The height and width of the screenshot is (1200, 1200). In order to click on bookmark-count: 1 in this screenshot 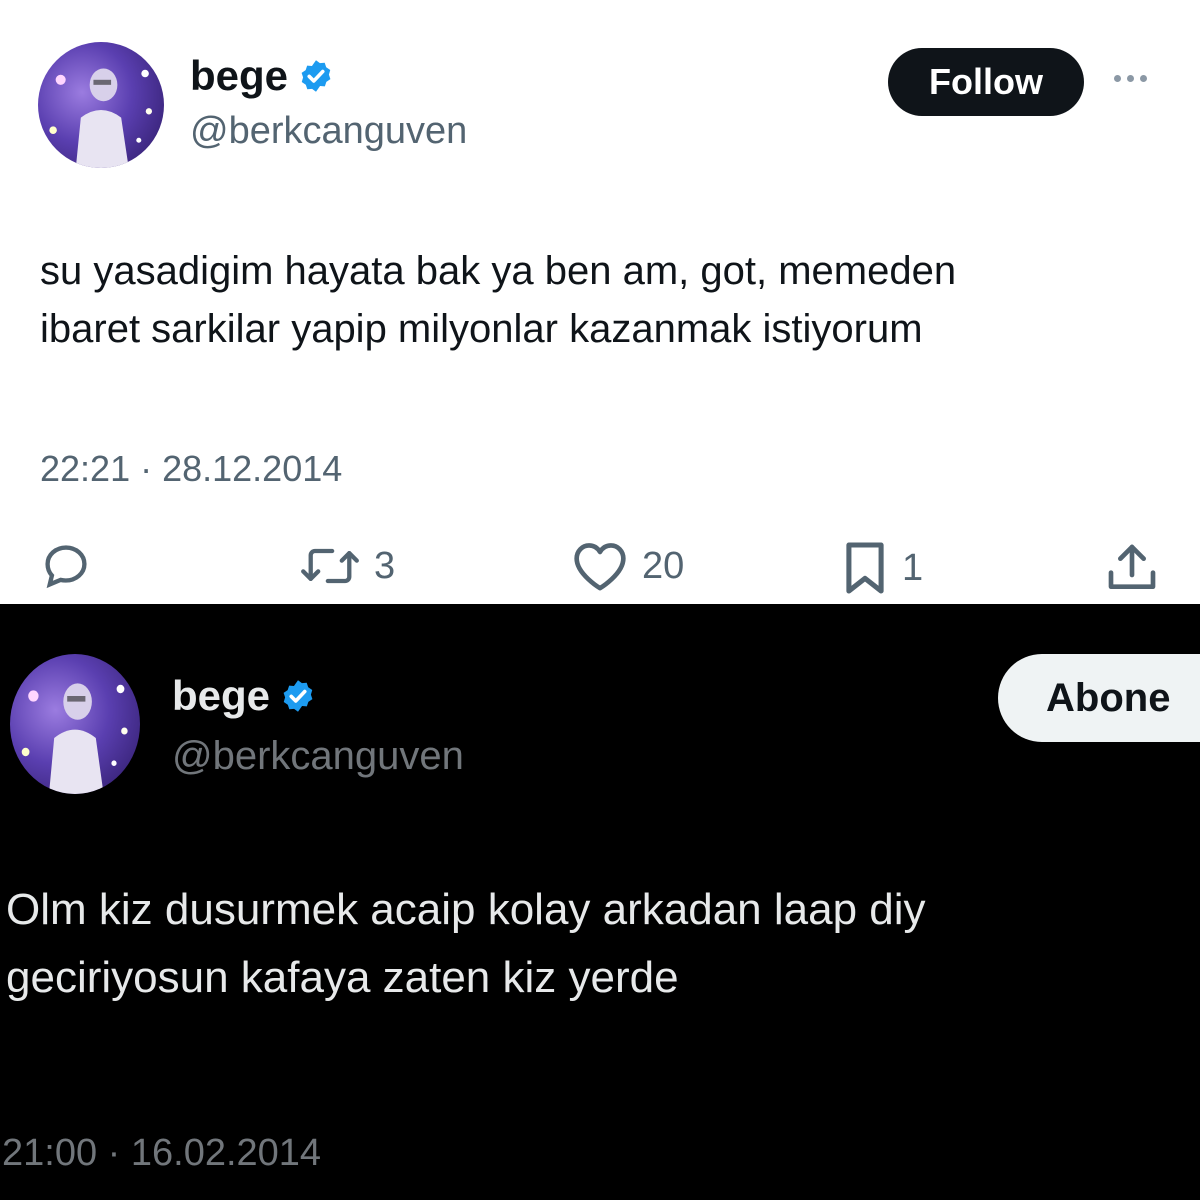, I will do `click(913, 567)`.